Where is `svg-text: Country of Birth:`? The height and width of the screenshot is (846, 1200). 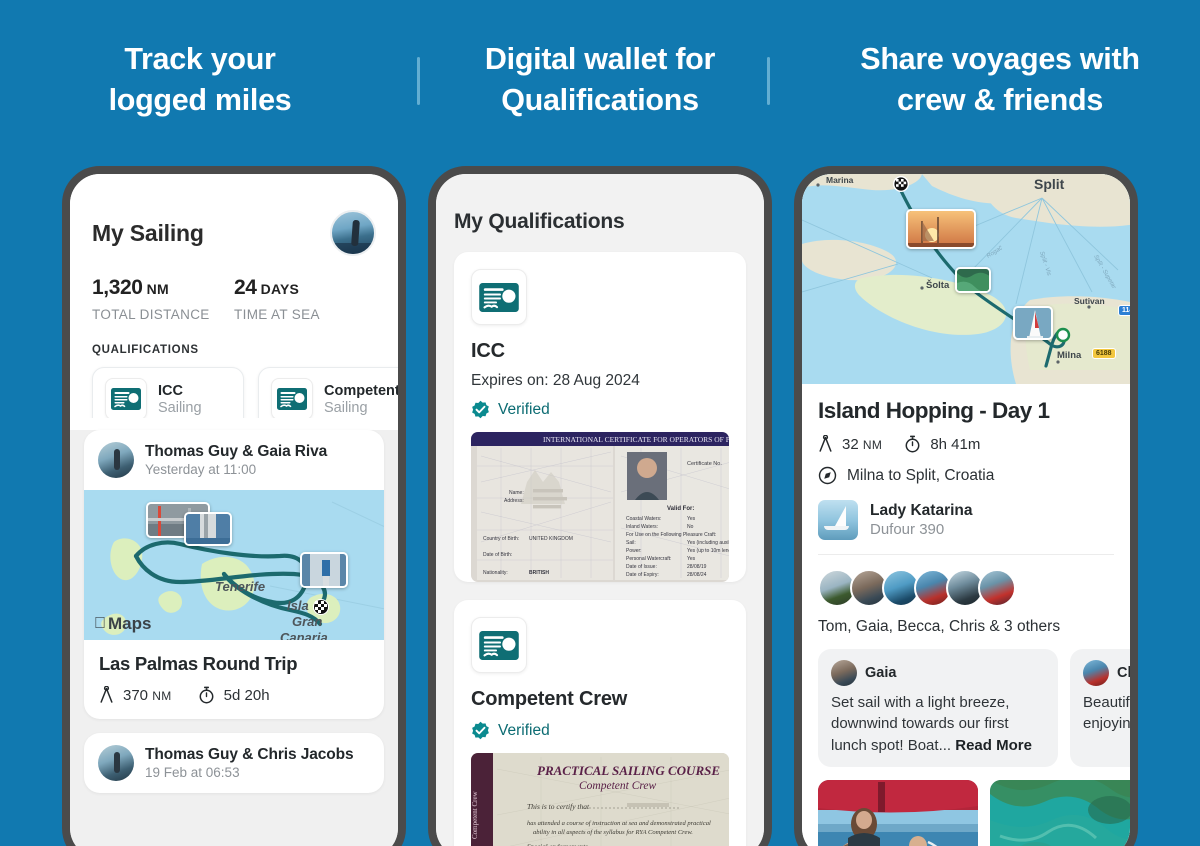
svg-text: Country of Birth: is located at coordinates (501, 539).